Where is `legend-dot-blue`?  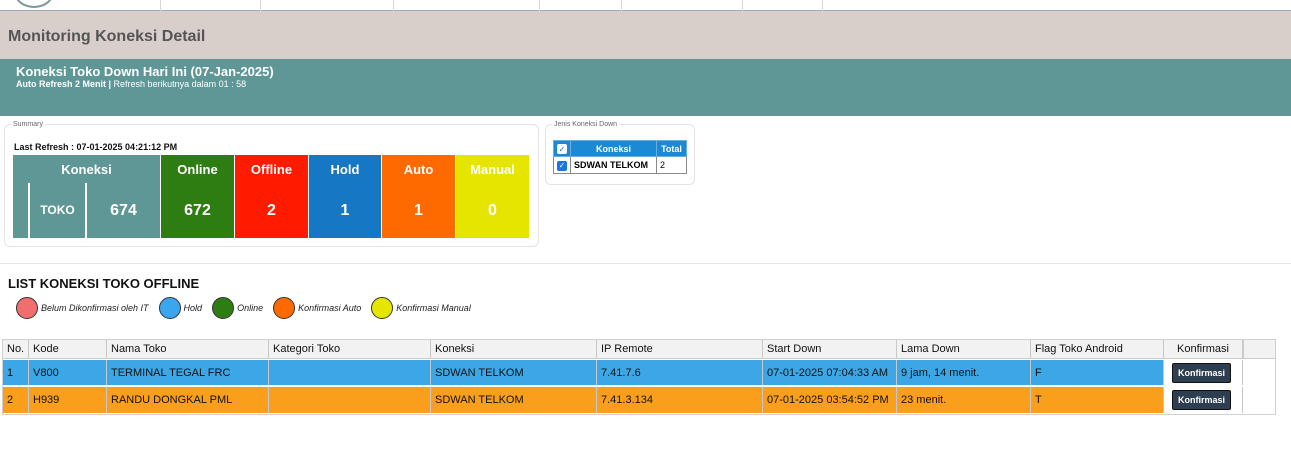
legend-dot-blue is located at coordinates (169, 308).